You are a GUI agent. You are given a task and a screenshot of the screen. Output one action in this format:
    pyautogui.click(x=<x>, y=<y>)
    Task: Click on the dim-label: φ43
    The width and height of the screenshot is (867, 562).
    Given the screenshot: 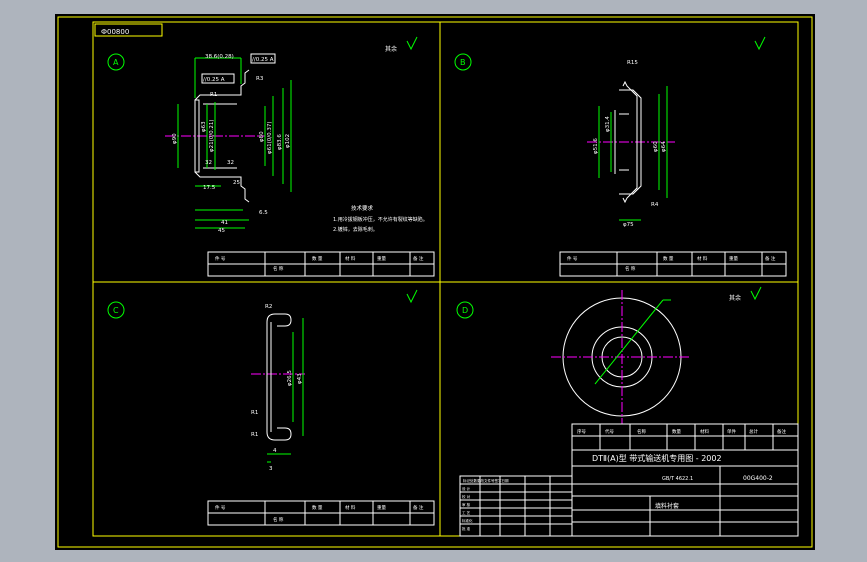 What is the action you would take?
    pyautogui.click(x=300, y=378)
    